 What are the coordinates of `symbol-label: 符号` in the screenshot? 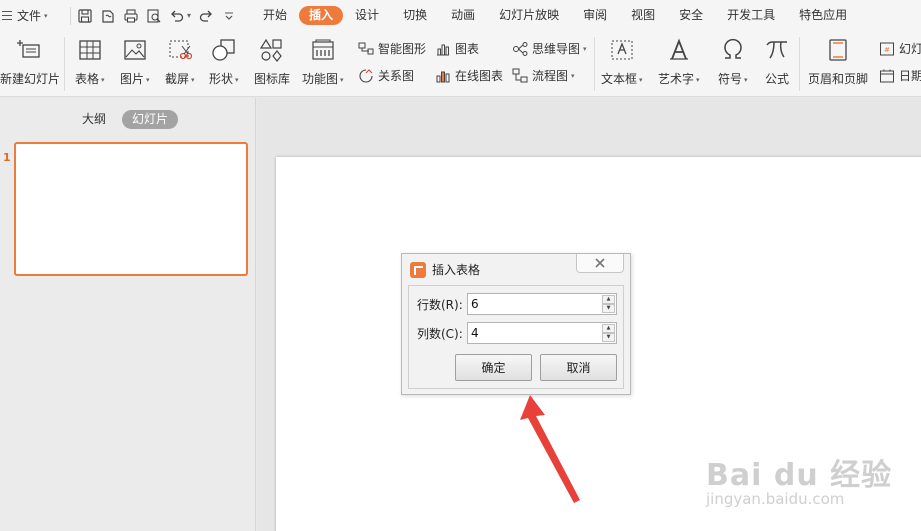 It's located at (730, 79).